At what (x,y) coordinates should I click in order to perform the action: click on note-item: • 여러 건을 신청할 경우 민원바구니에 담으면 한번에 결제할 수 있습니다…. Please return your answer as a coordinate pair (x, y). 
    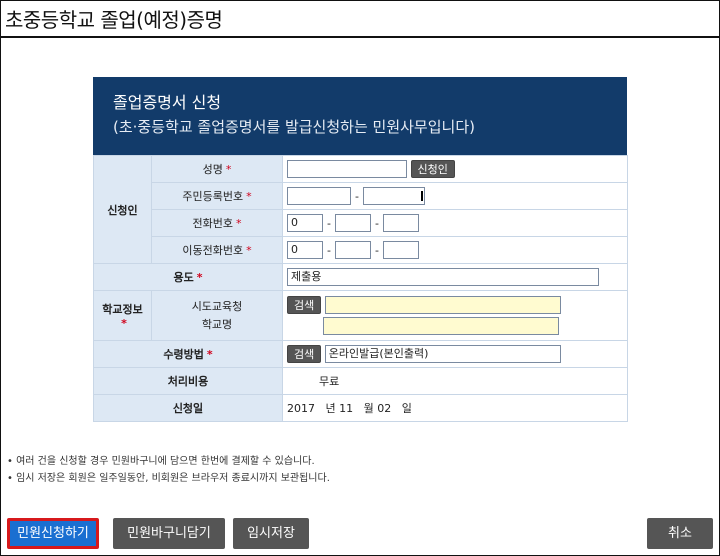
    Looking at the image, I should click on (161, 461).